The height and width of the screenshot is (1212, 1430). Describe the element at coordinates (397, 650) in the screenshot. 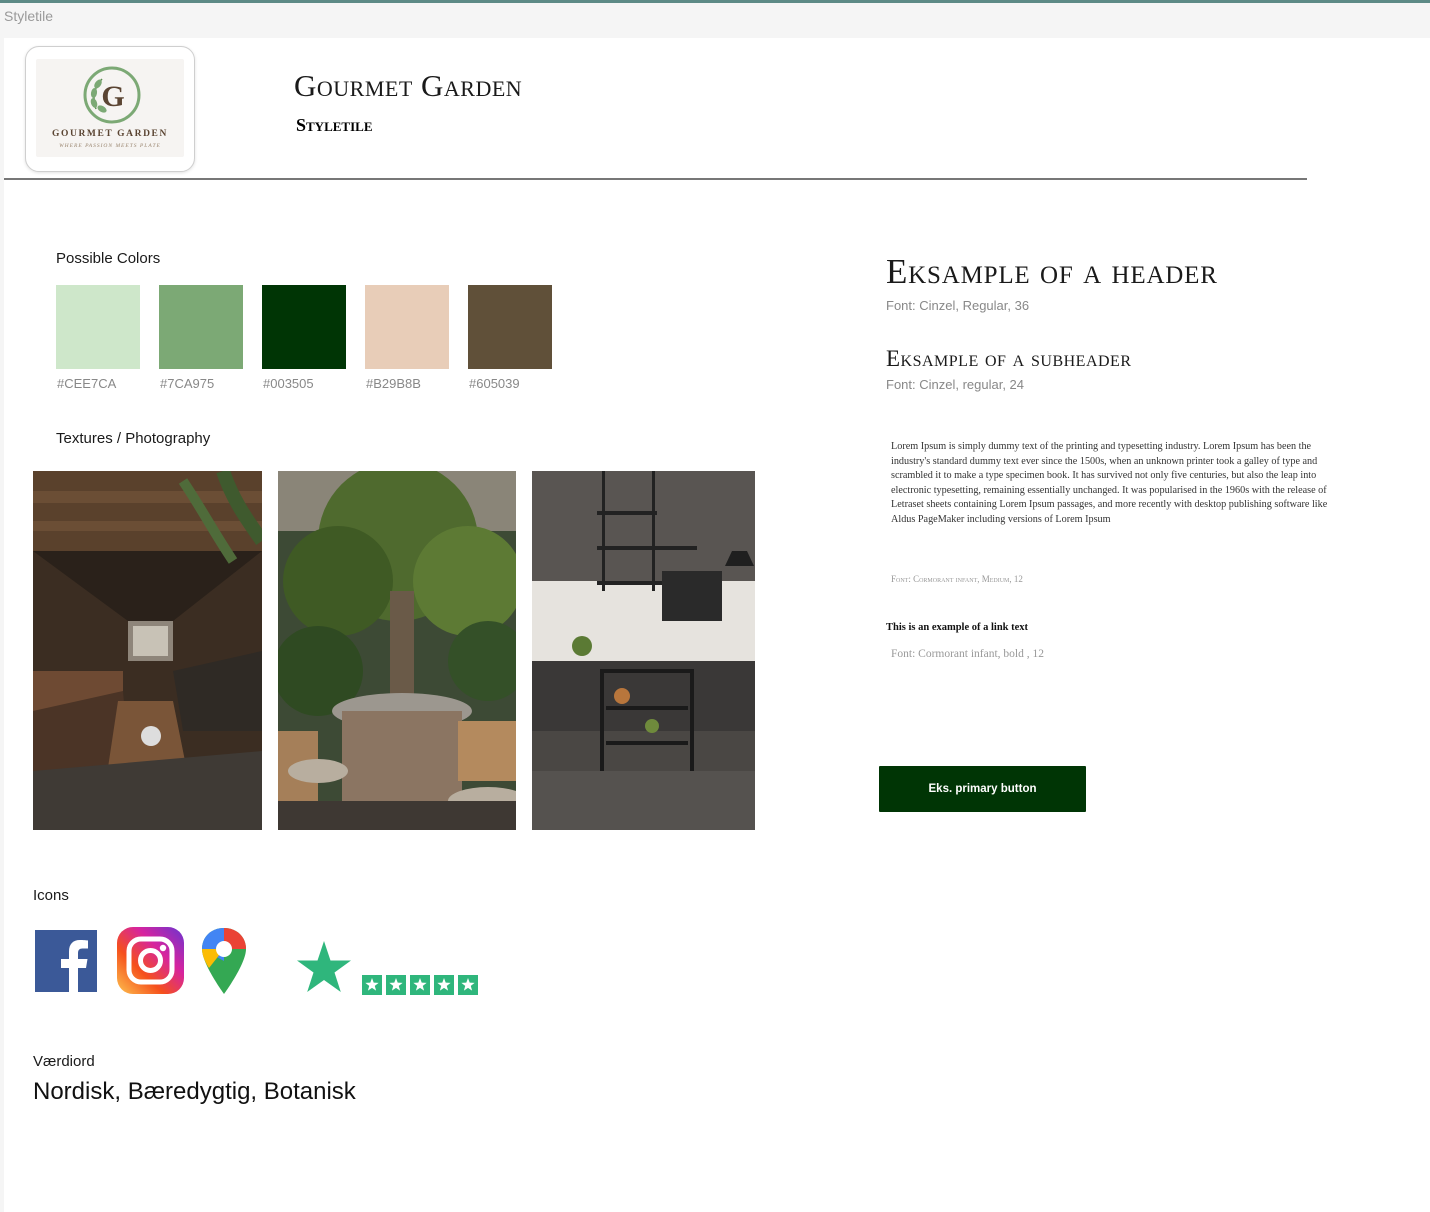

I see `tree-dining-photo` at that location.